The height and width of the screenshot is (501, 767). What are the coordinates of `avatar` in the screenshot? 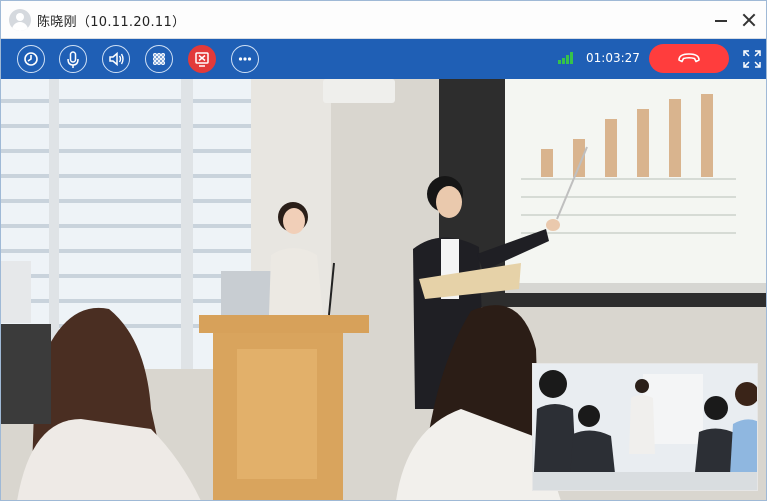 It's located at (20, 20).